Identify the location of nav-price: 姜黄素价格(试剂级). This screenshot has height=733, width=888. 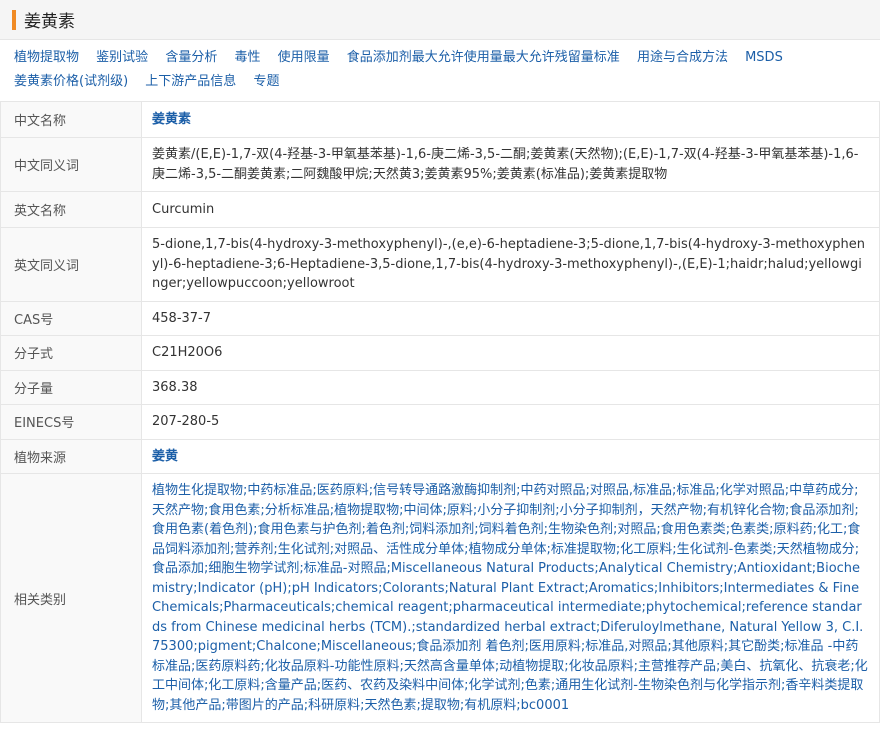
(71, 81).